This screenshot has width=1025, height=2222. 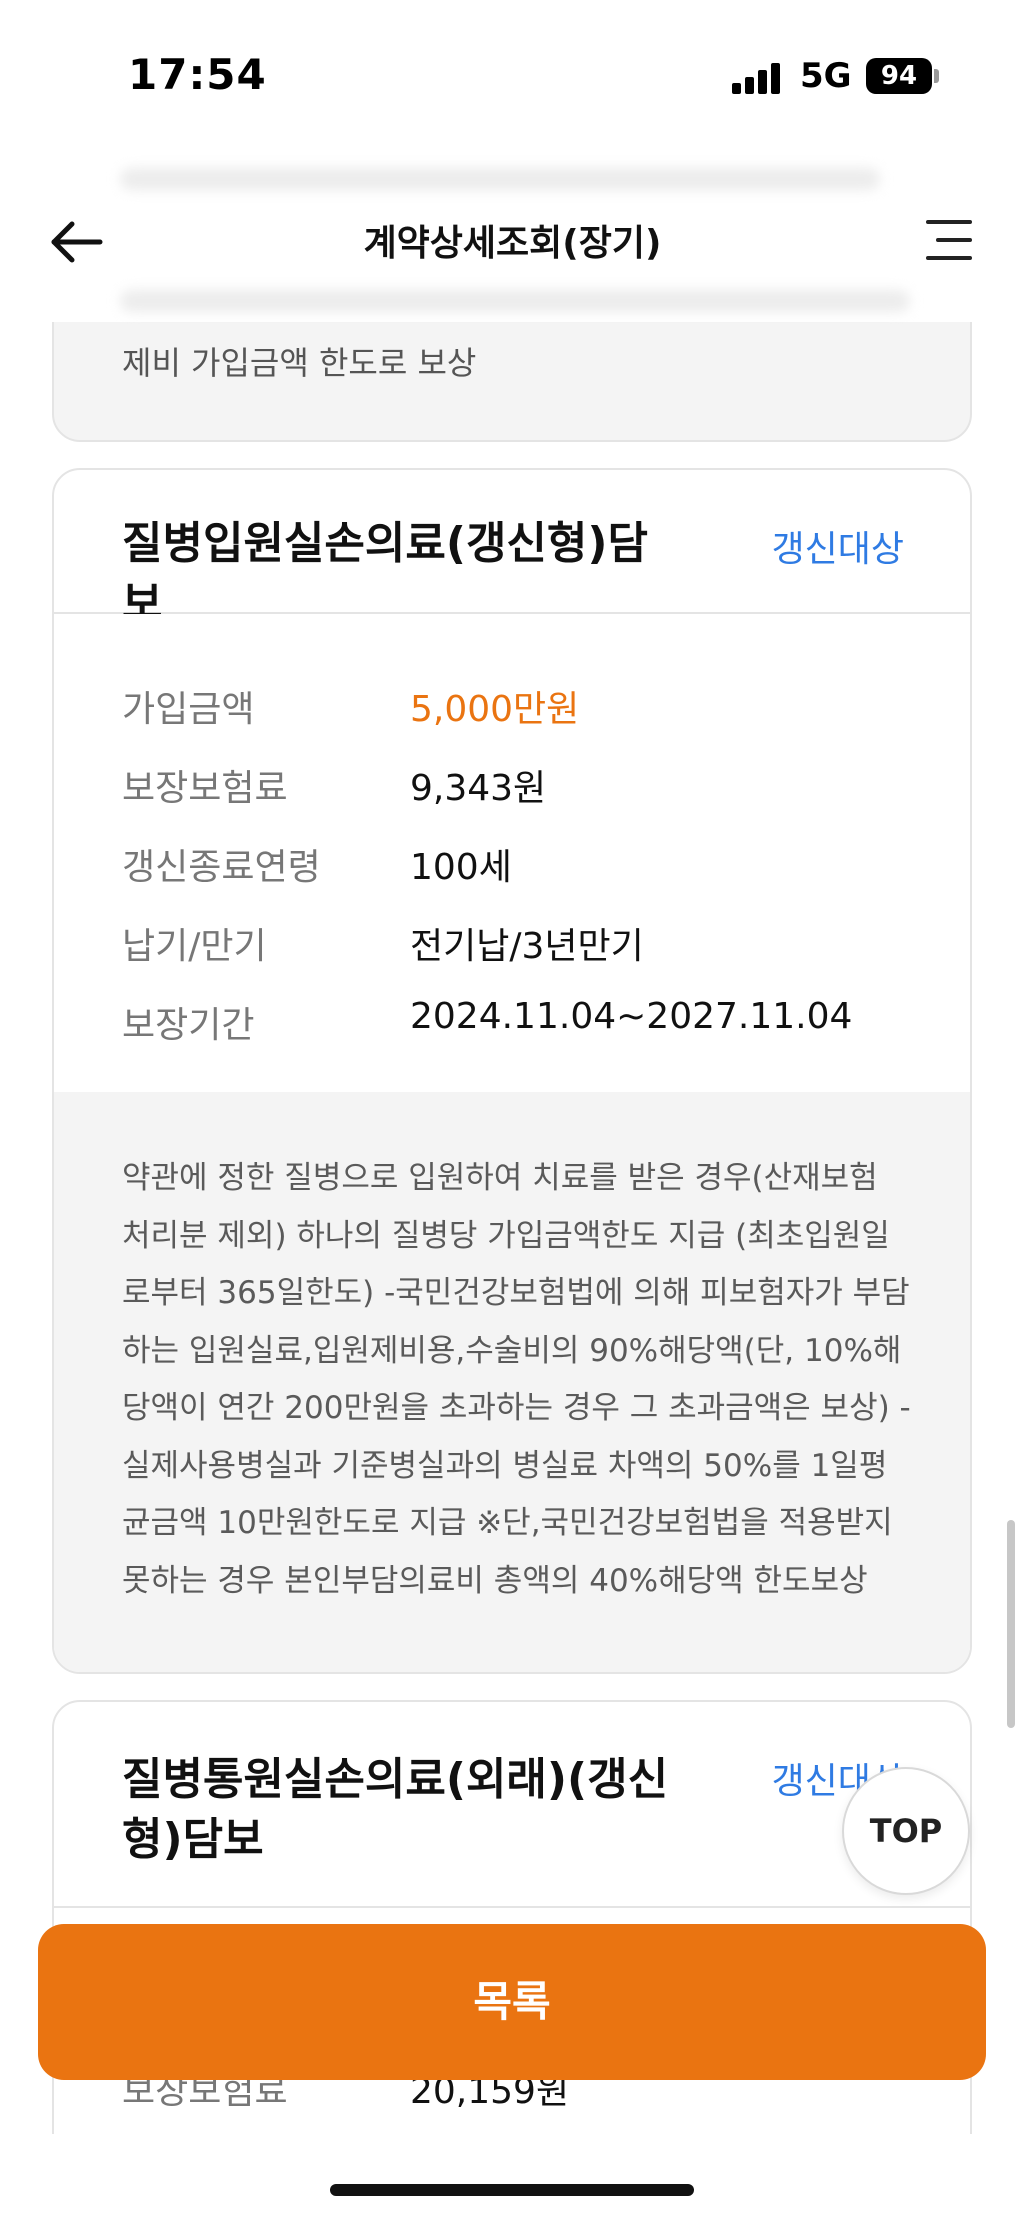 I want to click on menu-icon, so click(x=947, y=241).